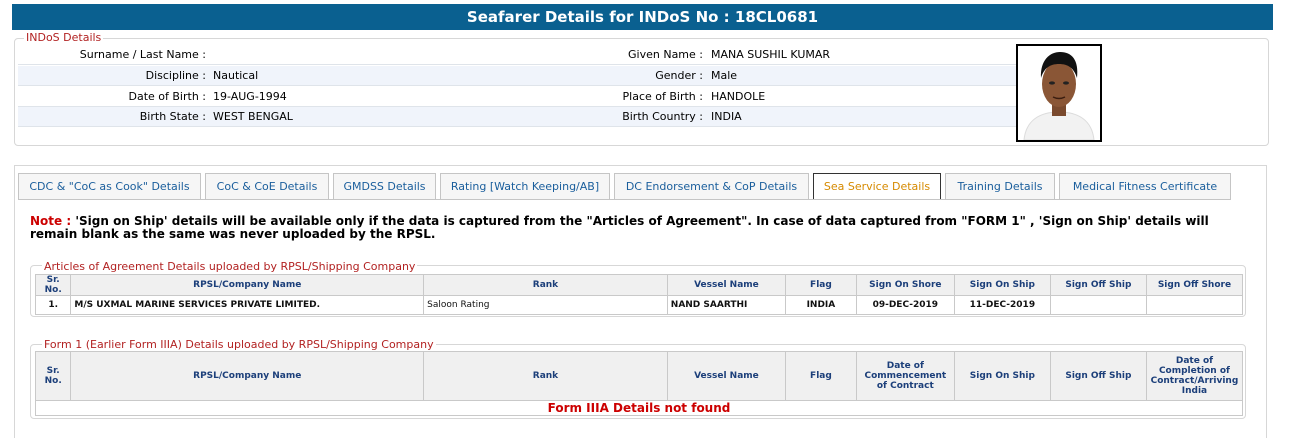 This screenshot has height=438, width=1296. I want to click on cell-rank: Saloon Rating, so click(545, 305).